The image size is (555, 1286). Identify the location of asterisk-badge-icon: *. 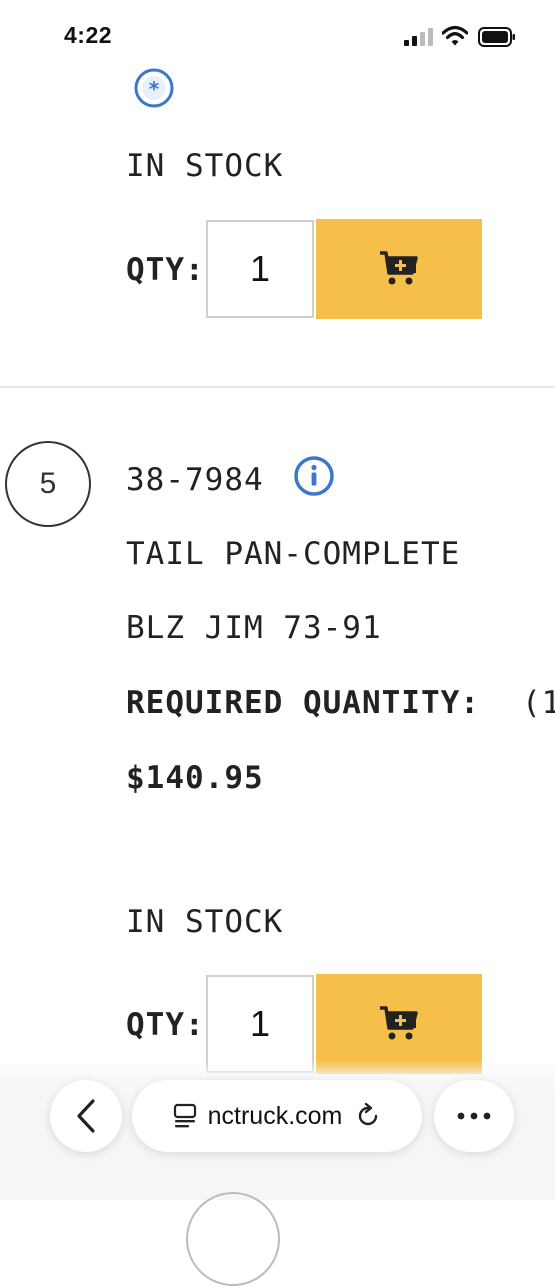
(154, 88).